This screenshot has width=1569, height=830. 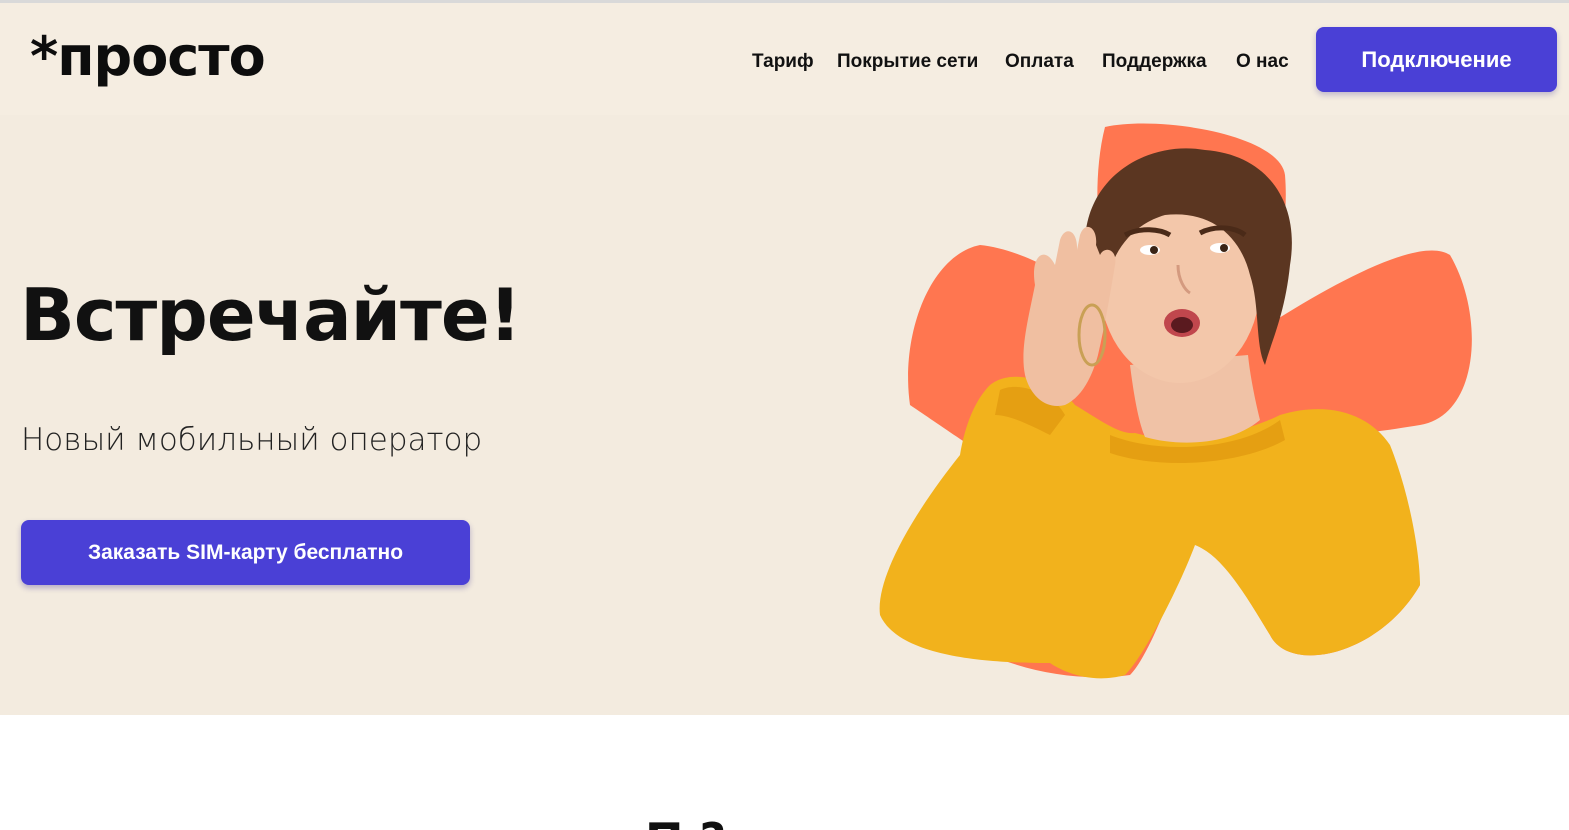 I want to click on next-section-heading: П ?, so click(x=795, y=821).